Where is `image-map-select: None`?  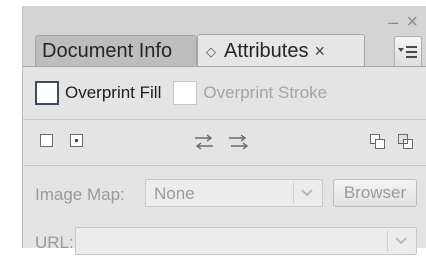
image-map-select: None is located at coordinates (234, 193).